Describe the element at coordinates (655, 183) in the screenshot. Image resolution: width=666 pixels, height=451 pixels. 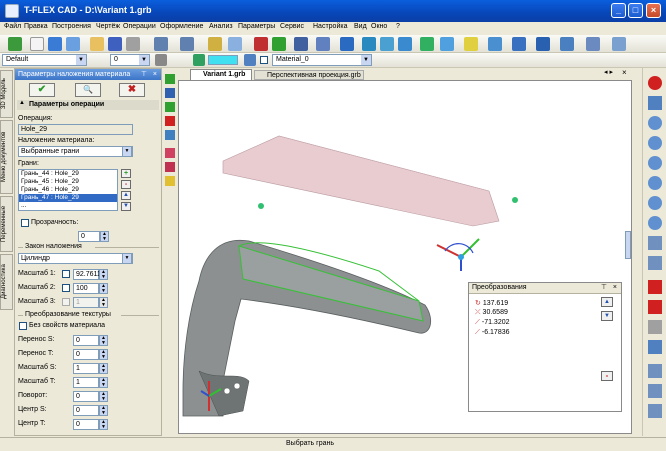
I see `zoom-in-icon` at that location.